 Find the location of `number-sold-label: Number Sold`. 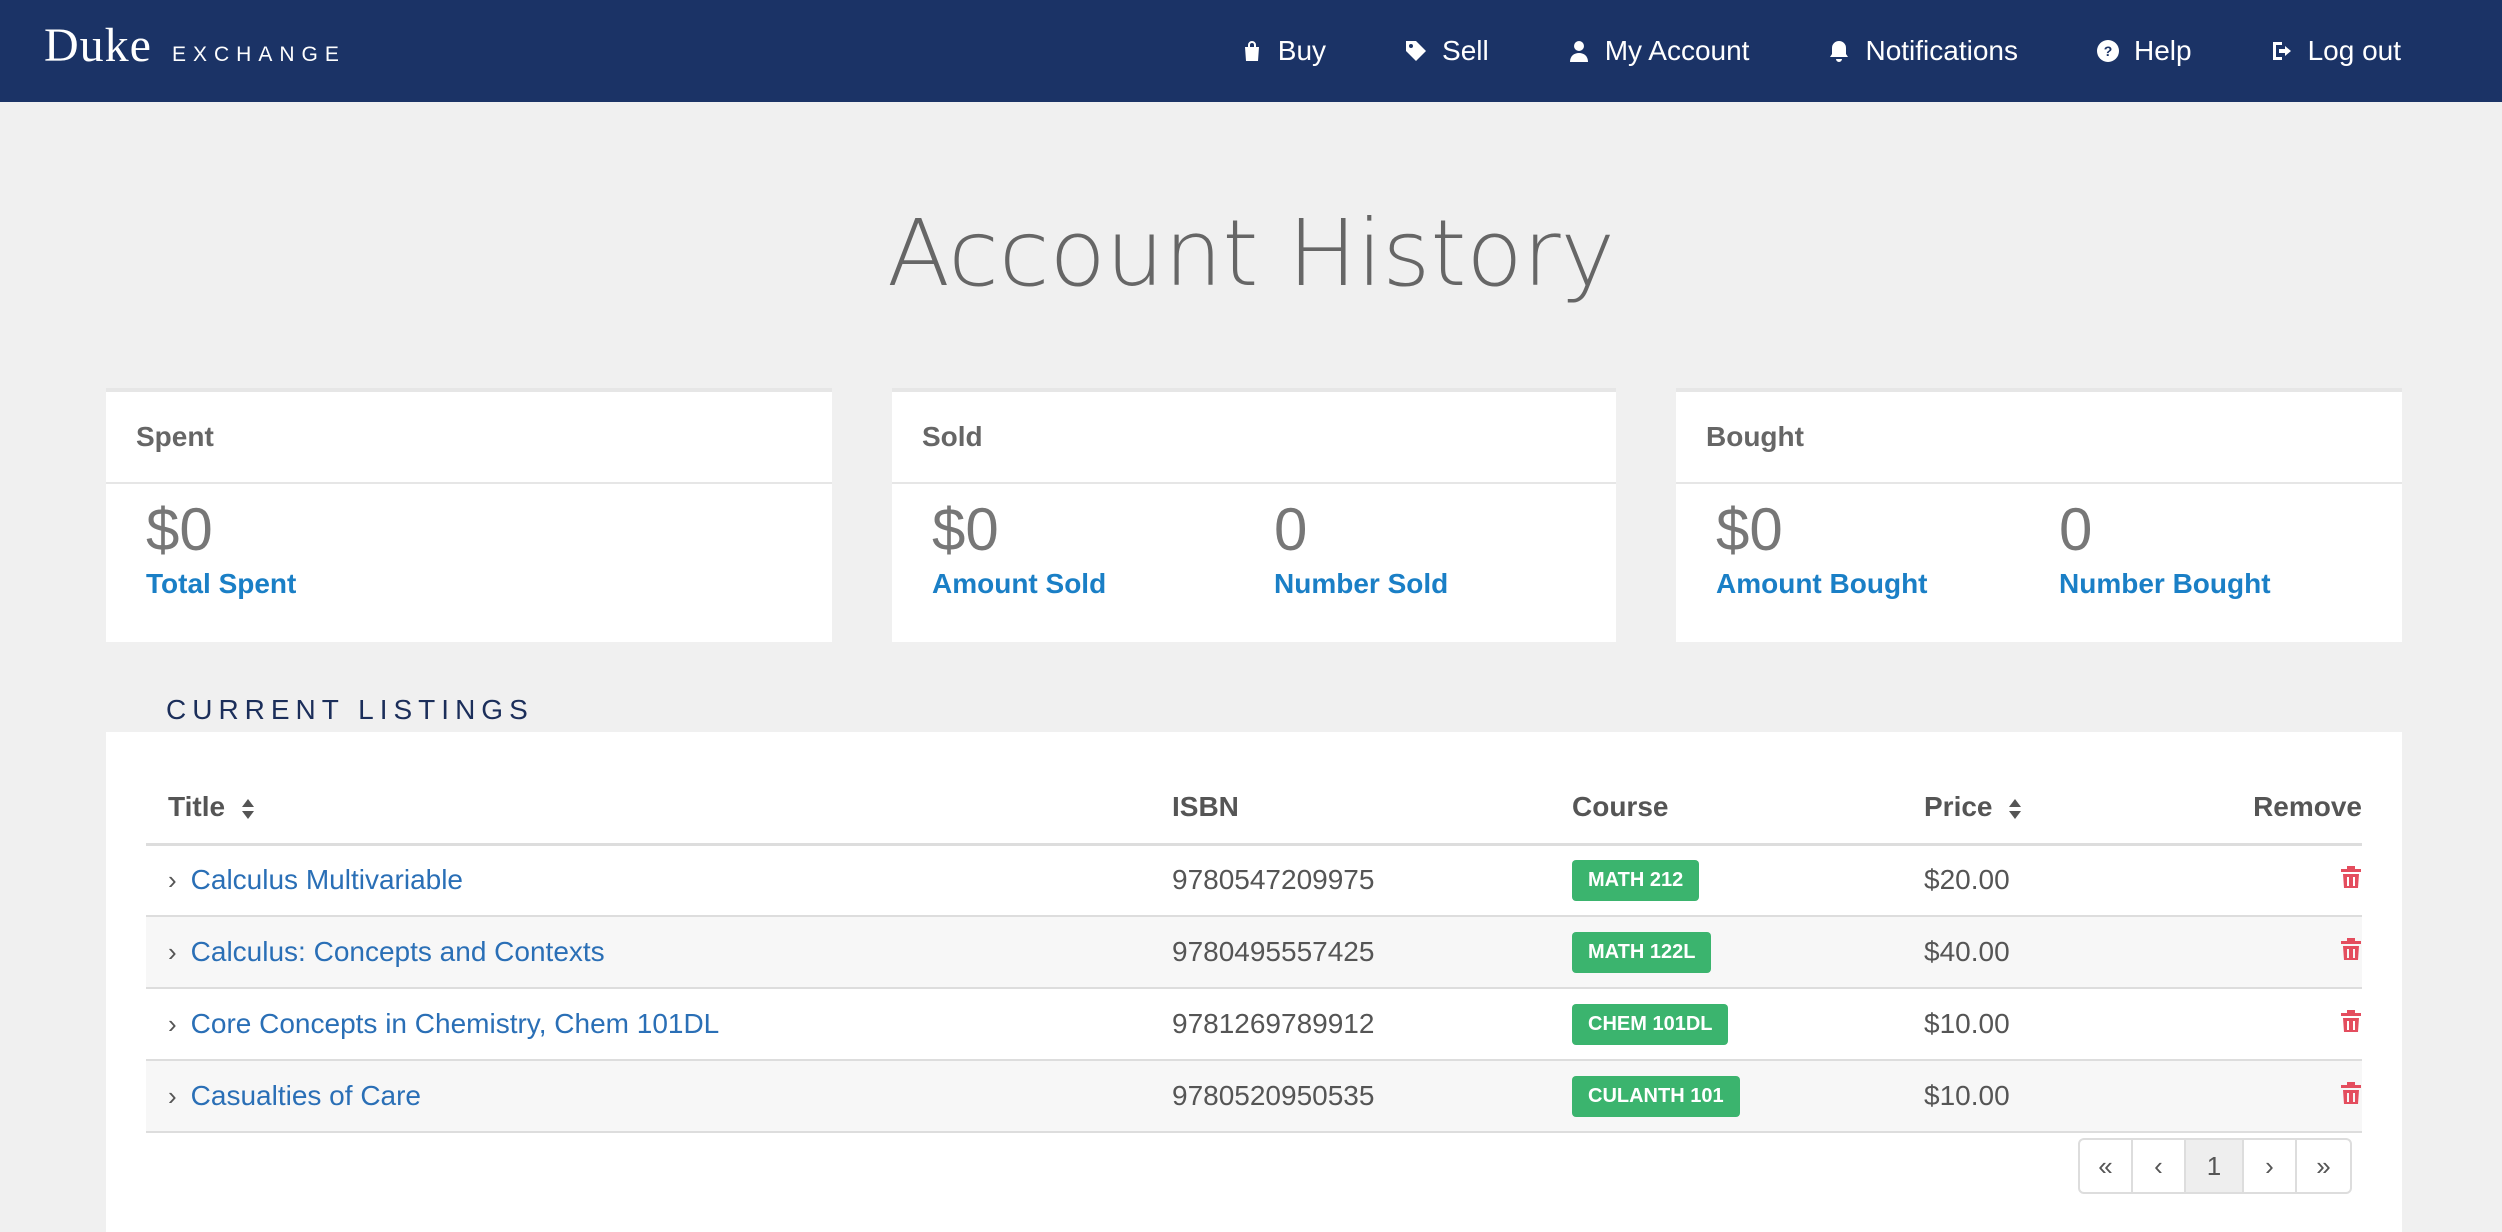

number-sold-label: Number Sold is located at coordinates (1361, 583).